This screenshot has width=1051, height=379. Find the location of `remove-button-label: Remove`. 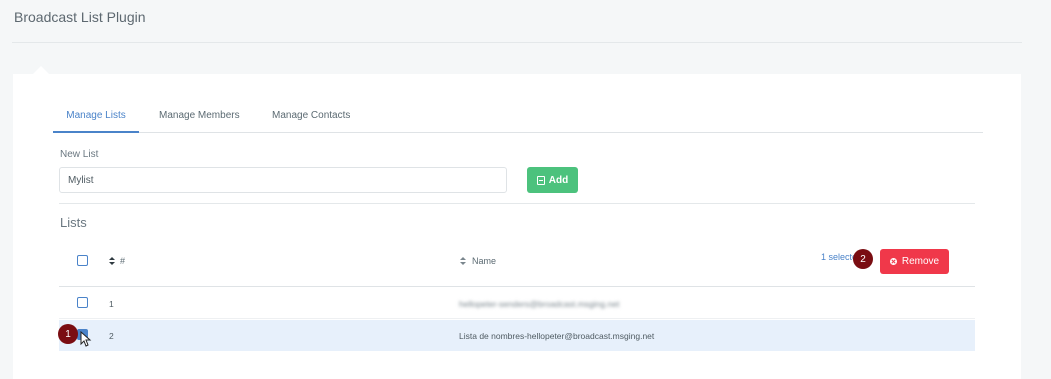

remove-button-label: Remove is located at coordinates (920, 261).